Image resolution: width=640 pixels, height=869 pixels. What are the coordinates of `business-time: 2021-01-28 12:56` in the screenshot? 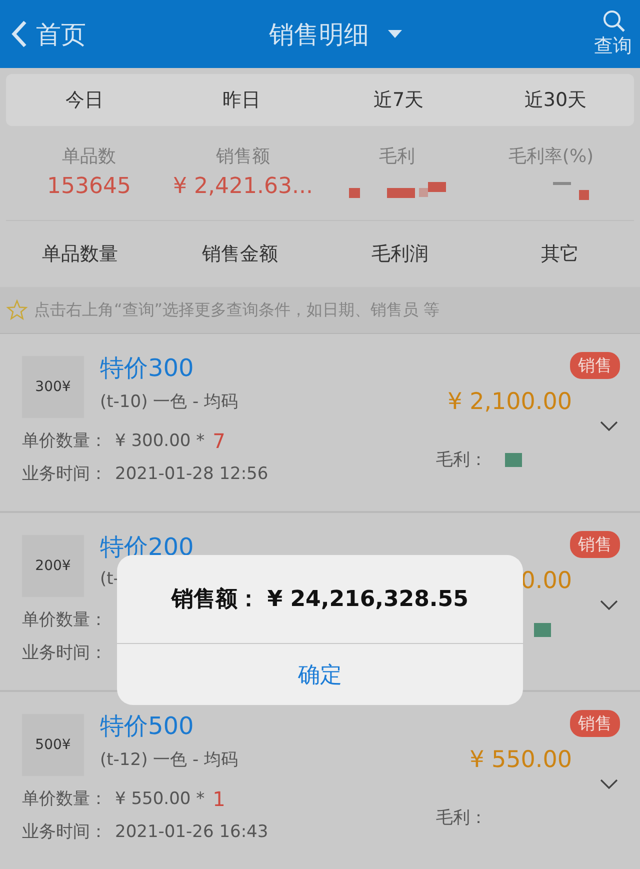 It's located at (191, 474).